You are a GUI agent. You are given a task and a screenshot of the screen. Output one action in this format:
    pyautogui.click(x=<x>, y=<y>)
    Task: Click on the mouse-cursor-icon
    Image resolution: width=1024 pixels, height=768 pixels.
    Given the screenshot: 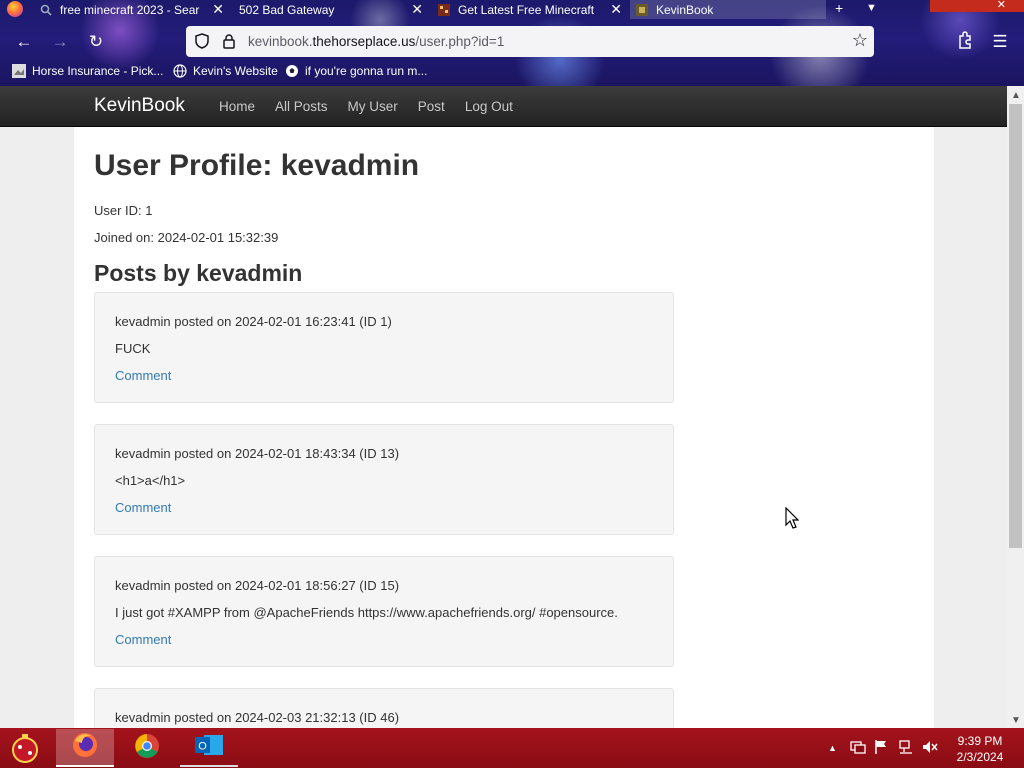 What is the action you would take?
    pyautogui.click(x=792, y=518)
    